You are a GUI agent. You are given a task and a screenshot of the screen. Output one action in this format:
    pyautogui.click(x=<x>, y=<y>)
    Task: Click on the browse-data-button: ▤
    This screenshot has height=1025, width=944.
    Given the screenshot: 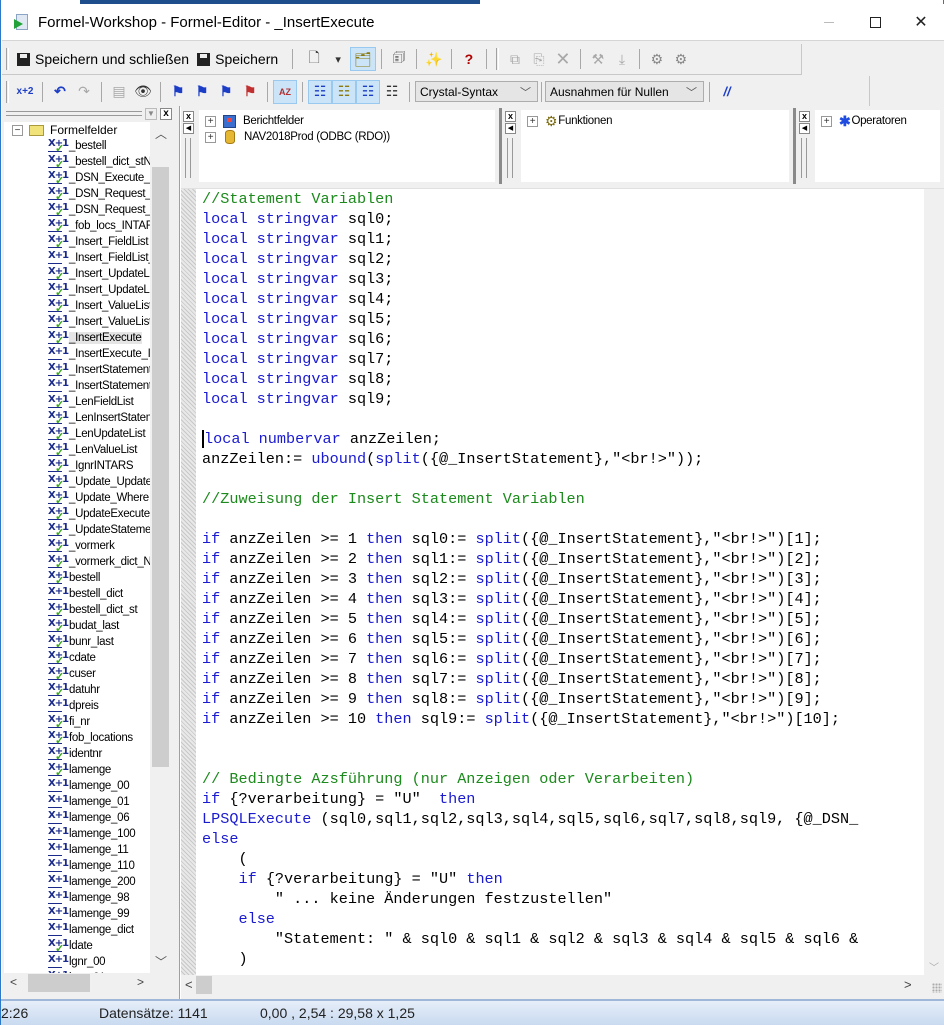 What is the action you would take?
    pyautogui.click(x=119, y=92)
    